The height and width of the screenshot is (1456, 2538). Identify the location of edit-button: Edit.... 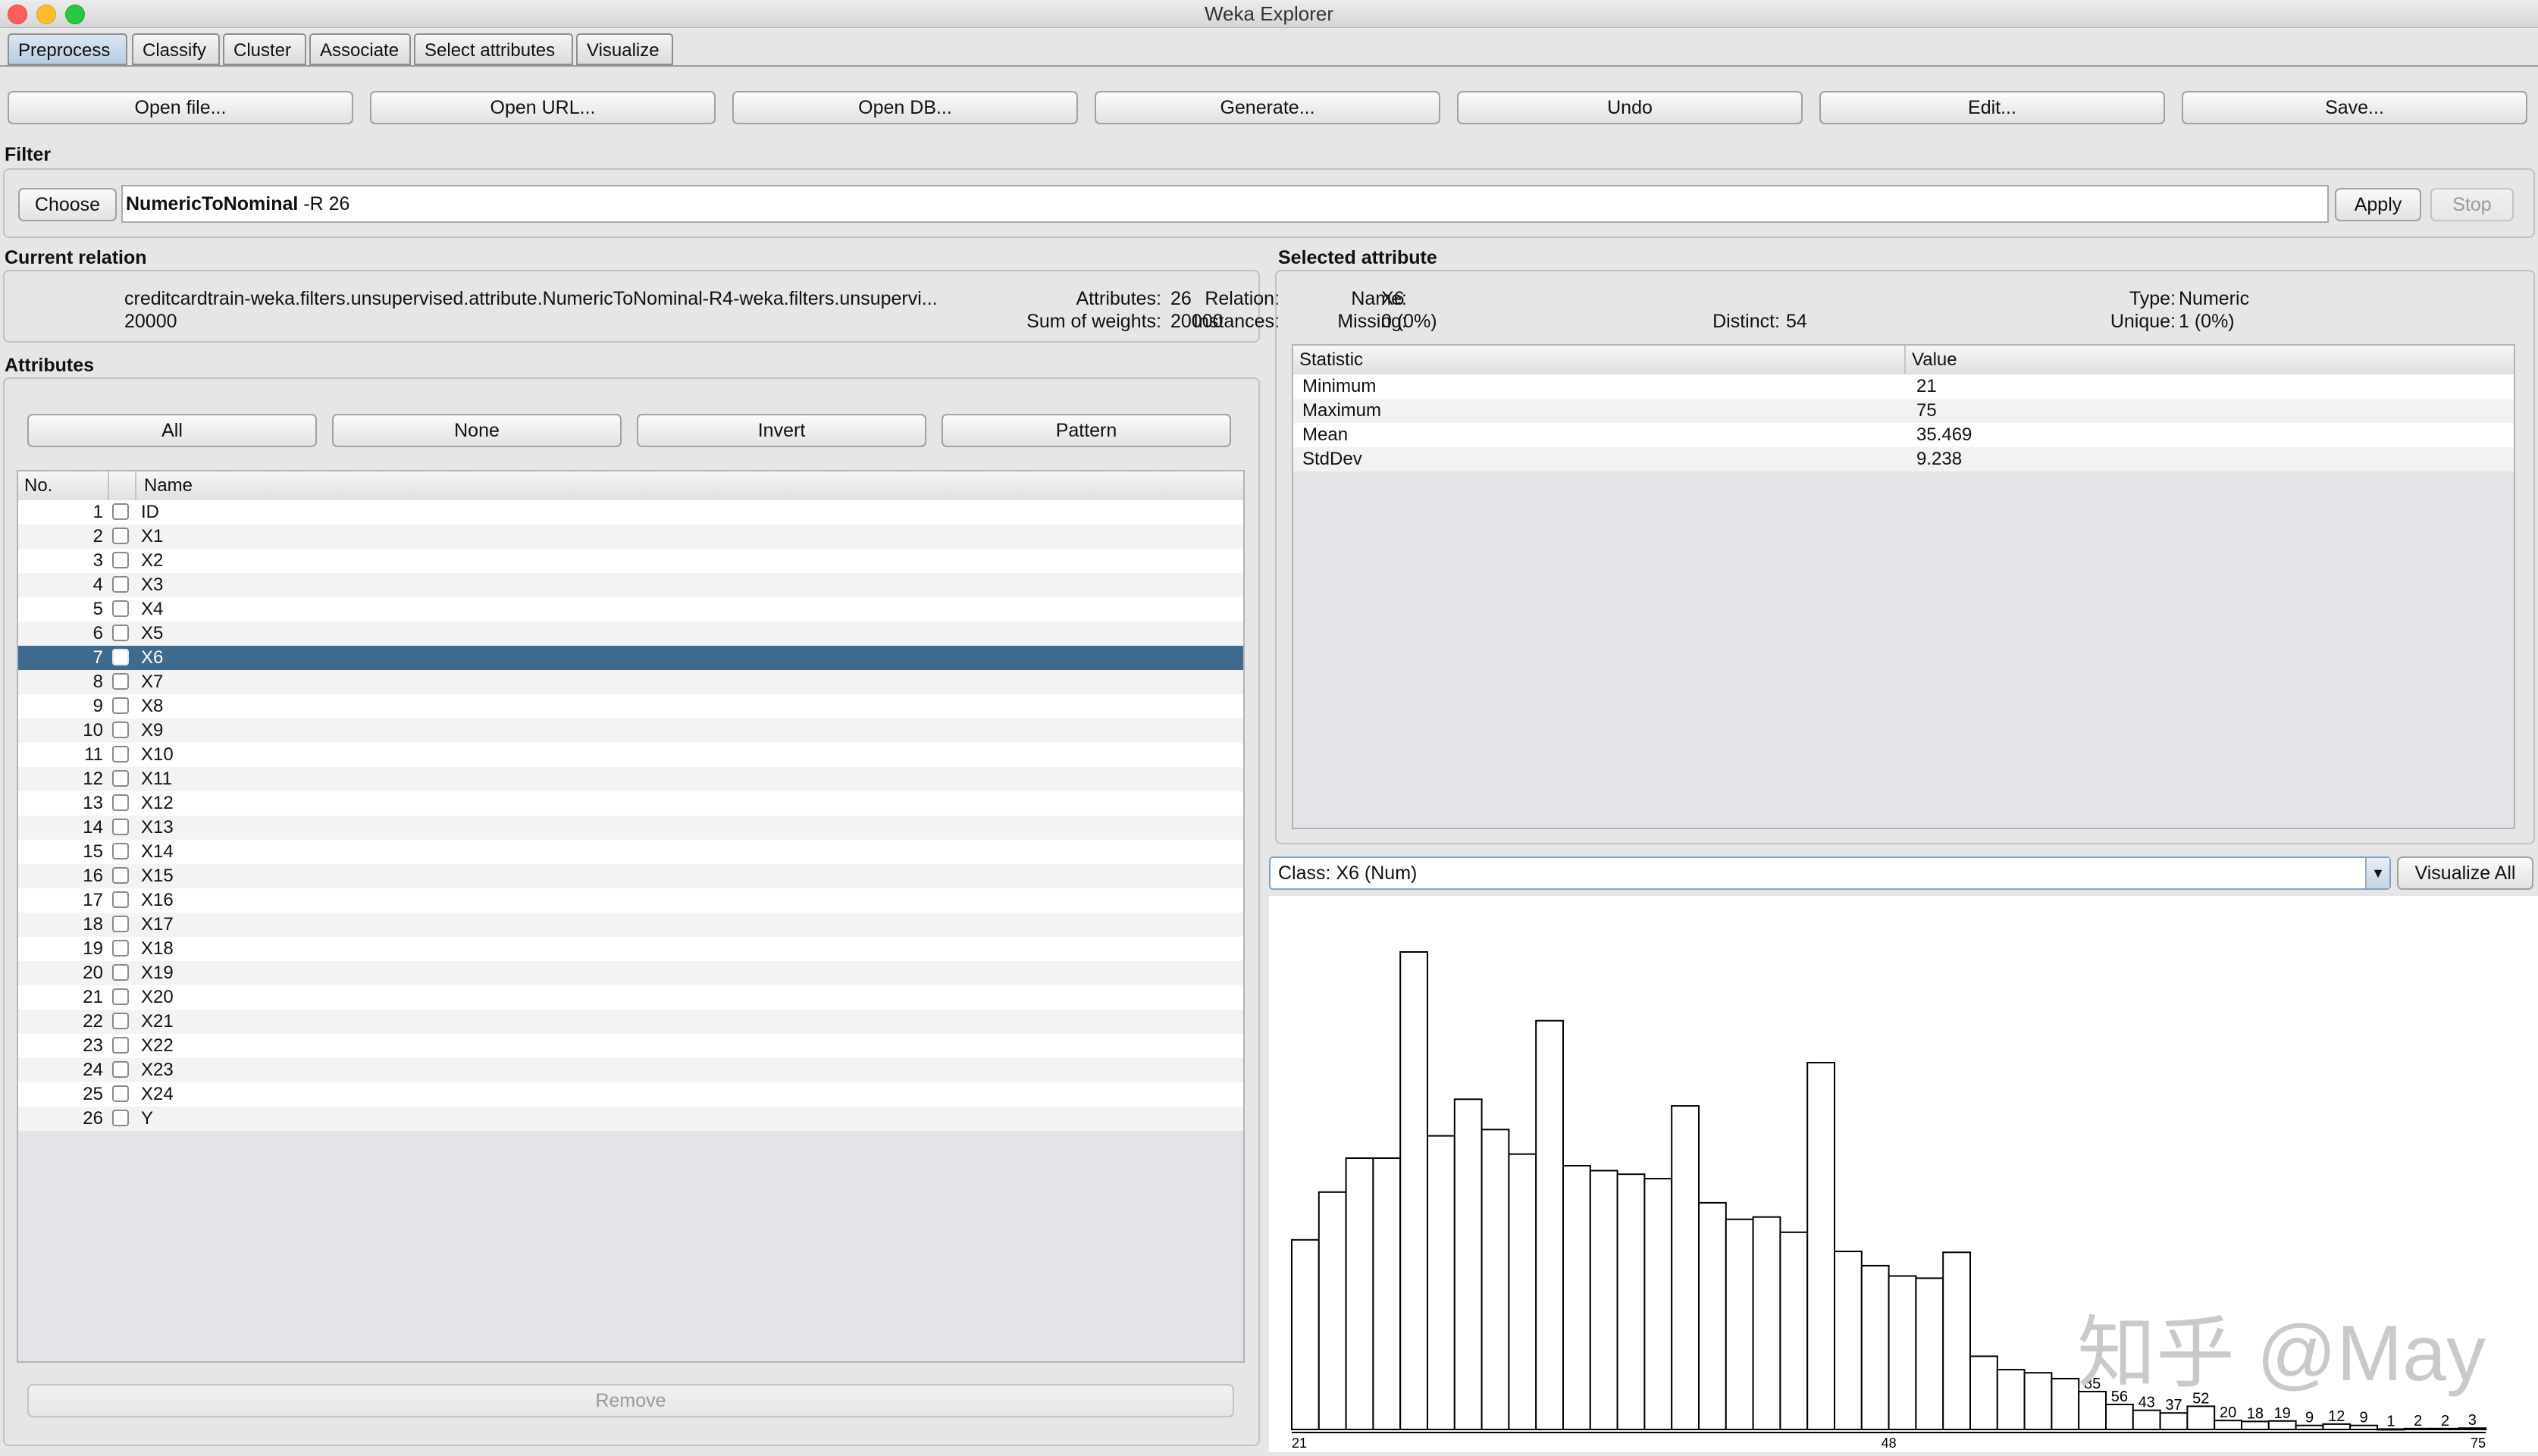
(1992, 107).